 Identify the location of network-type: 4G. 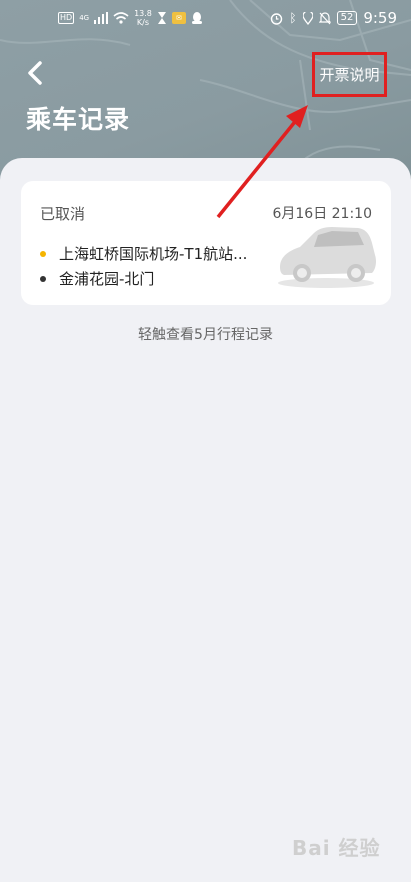
(84, 17).